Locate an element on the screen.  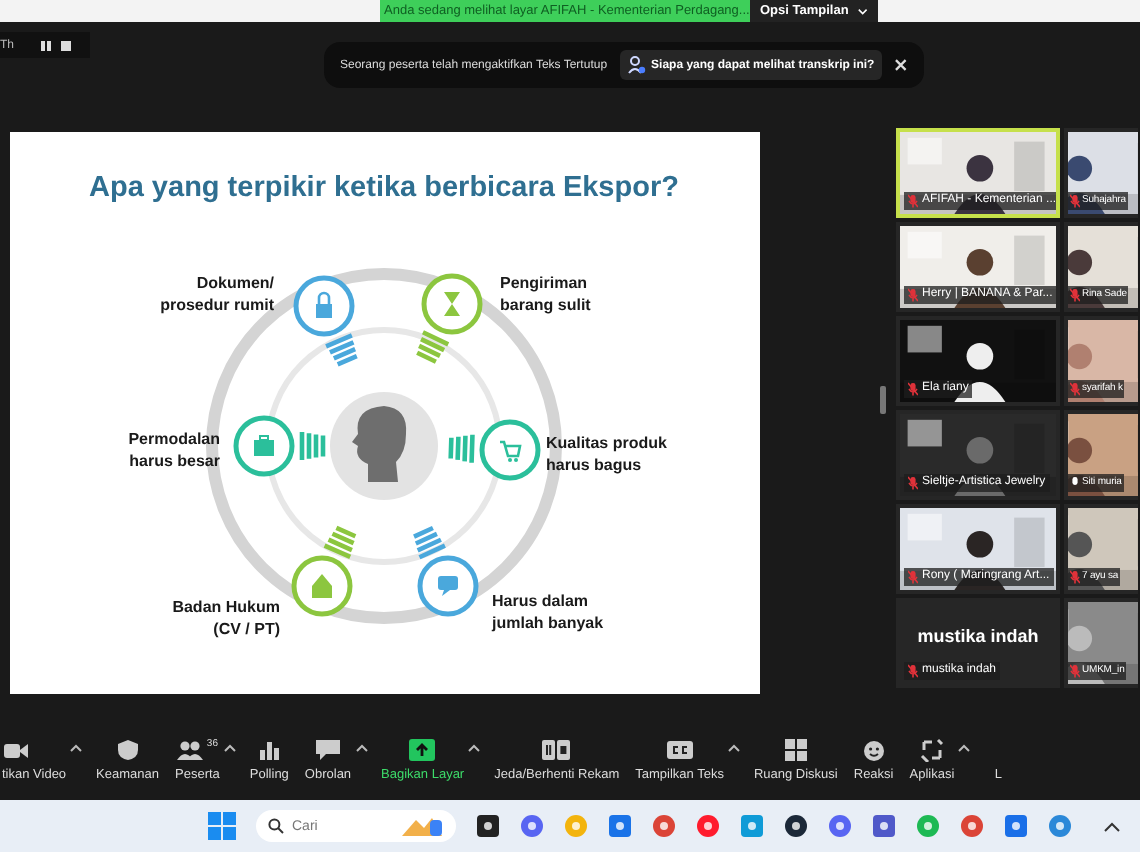
camera-icon is located at coordinates (16, 750).